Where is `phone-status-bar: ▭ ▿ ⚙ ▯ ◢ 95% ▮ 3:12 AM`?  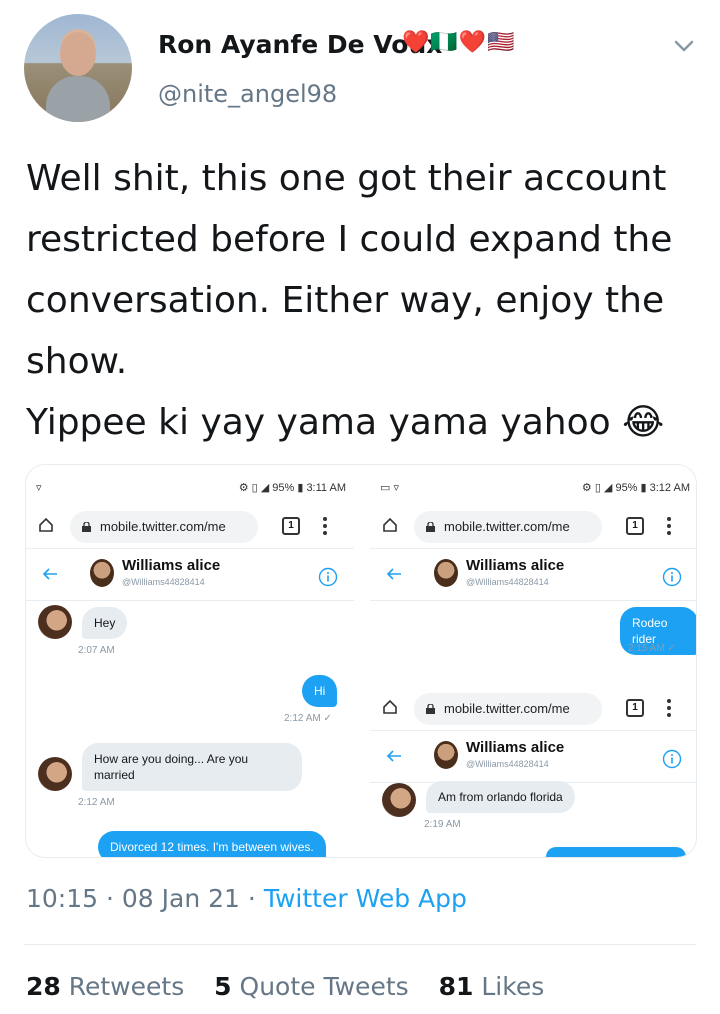 phone-status-bar: ▭ ▿ ⚙ ▯ ◢ 95% ▮ 3:12 AM is located at coordinates (533, 489).